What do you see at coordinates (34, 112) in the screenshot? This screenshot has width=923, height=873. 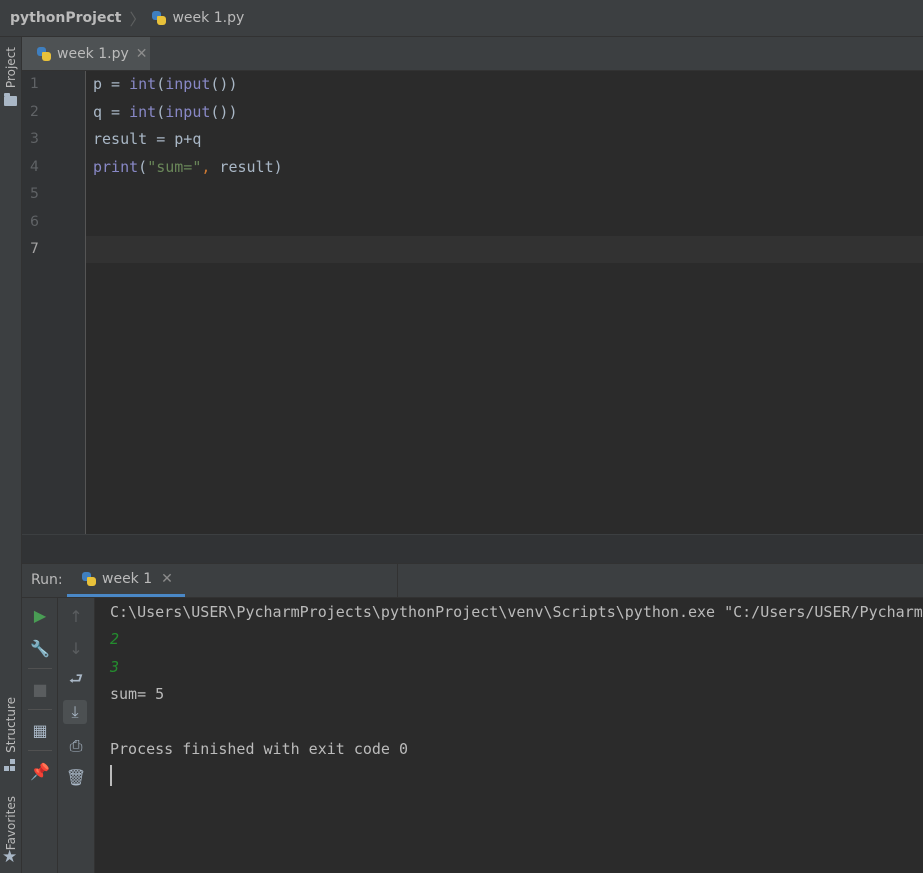 I see `line-number: 2` at bounding box center [34, 112].